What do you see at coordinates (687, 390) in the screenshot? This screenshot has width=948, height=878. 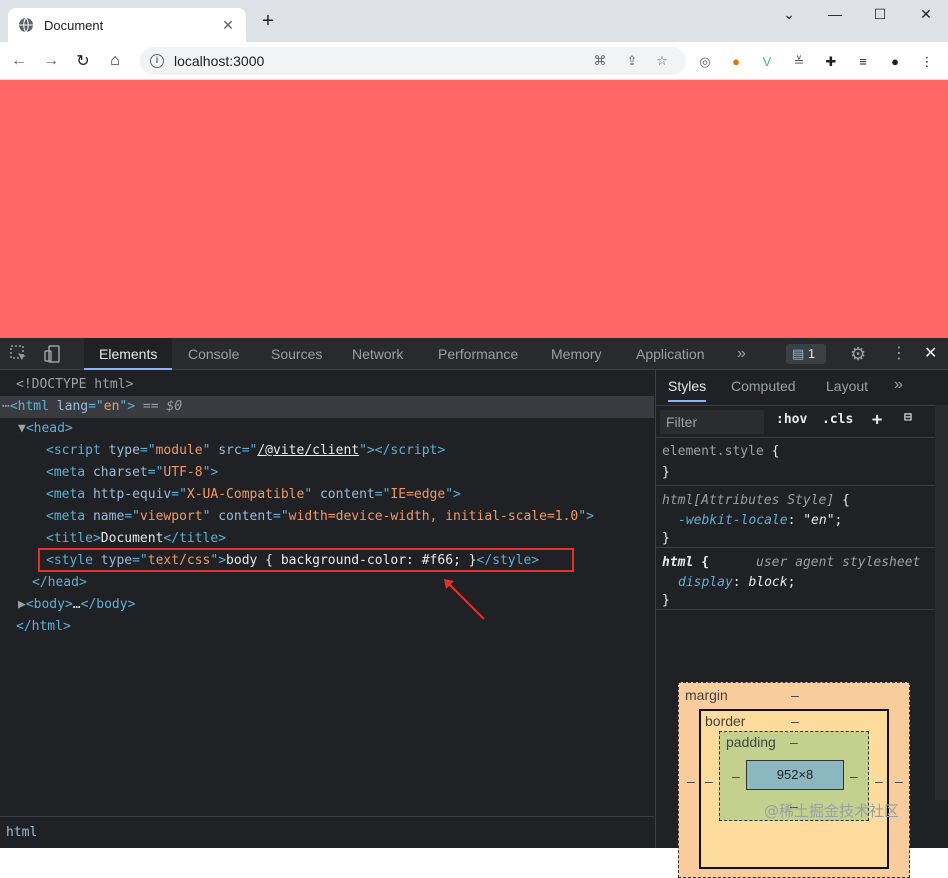 I see `tab-styles: Styles` at bounding box center [687, 390].